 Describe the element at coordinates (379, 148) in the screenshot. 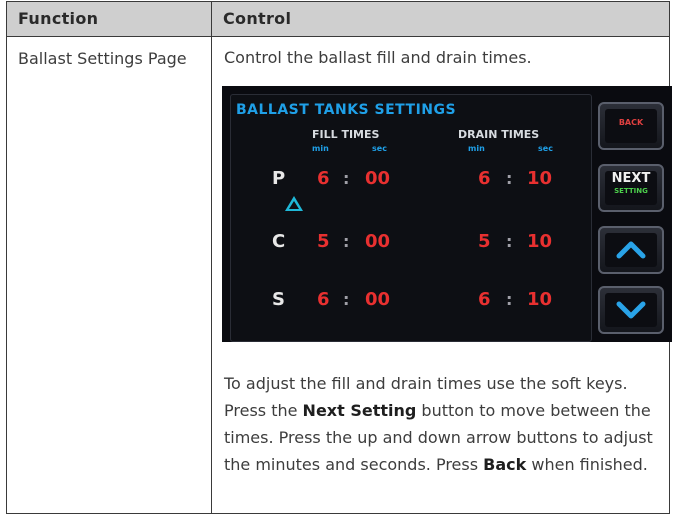

I see `fill-sec-unit: sec` at that location.